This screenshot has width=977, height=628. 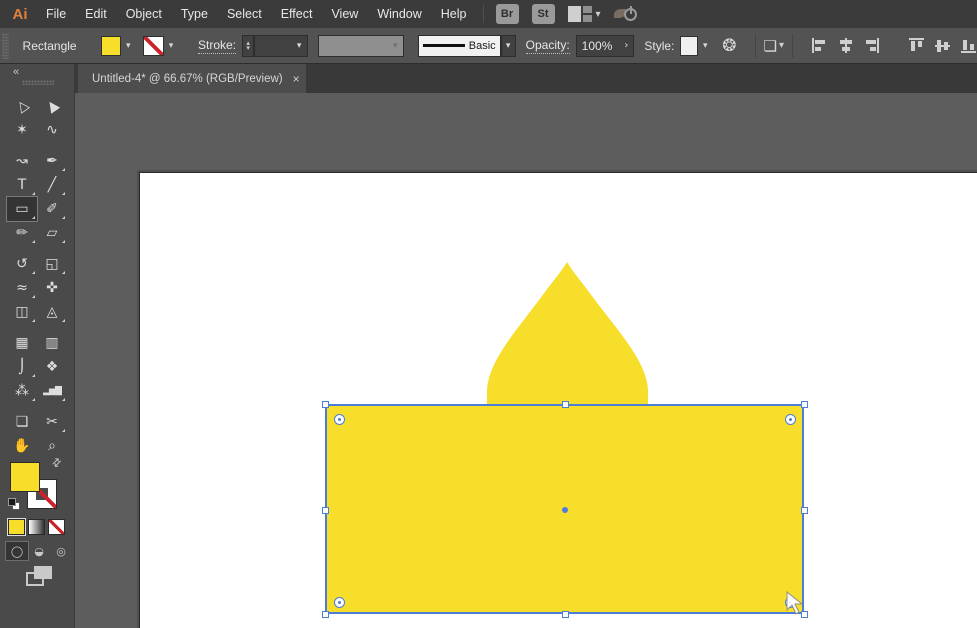 I want to click on shaper-tool-icon: ✏, so click(x=22, y=233).